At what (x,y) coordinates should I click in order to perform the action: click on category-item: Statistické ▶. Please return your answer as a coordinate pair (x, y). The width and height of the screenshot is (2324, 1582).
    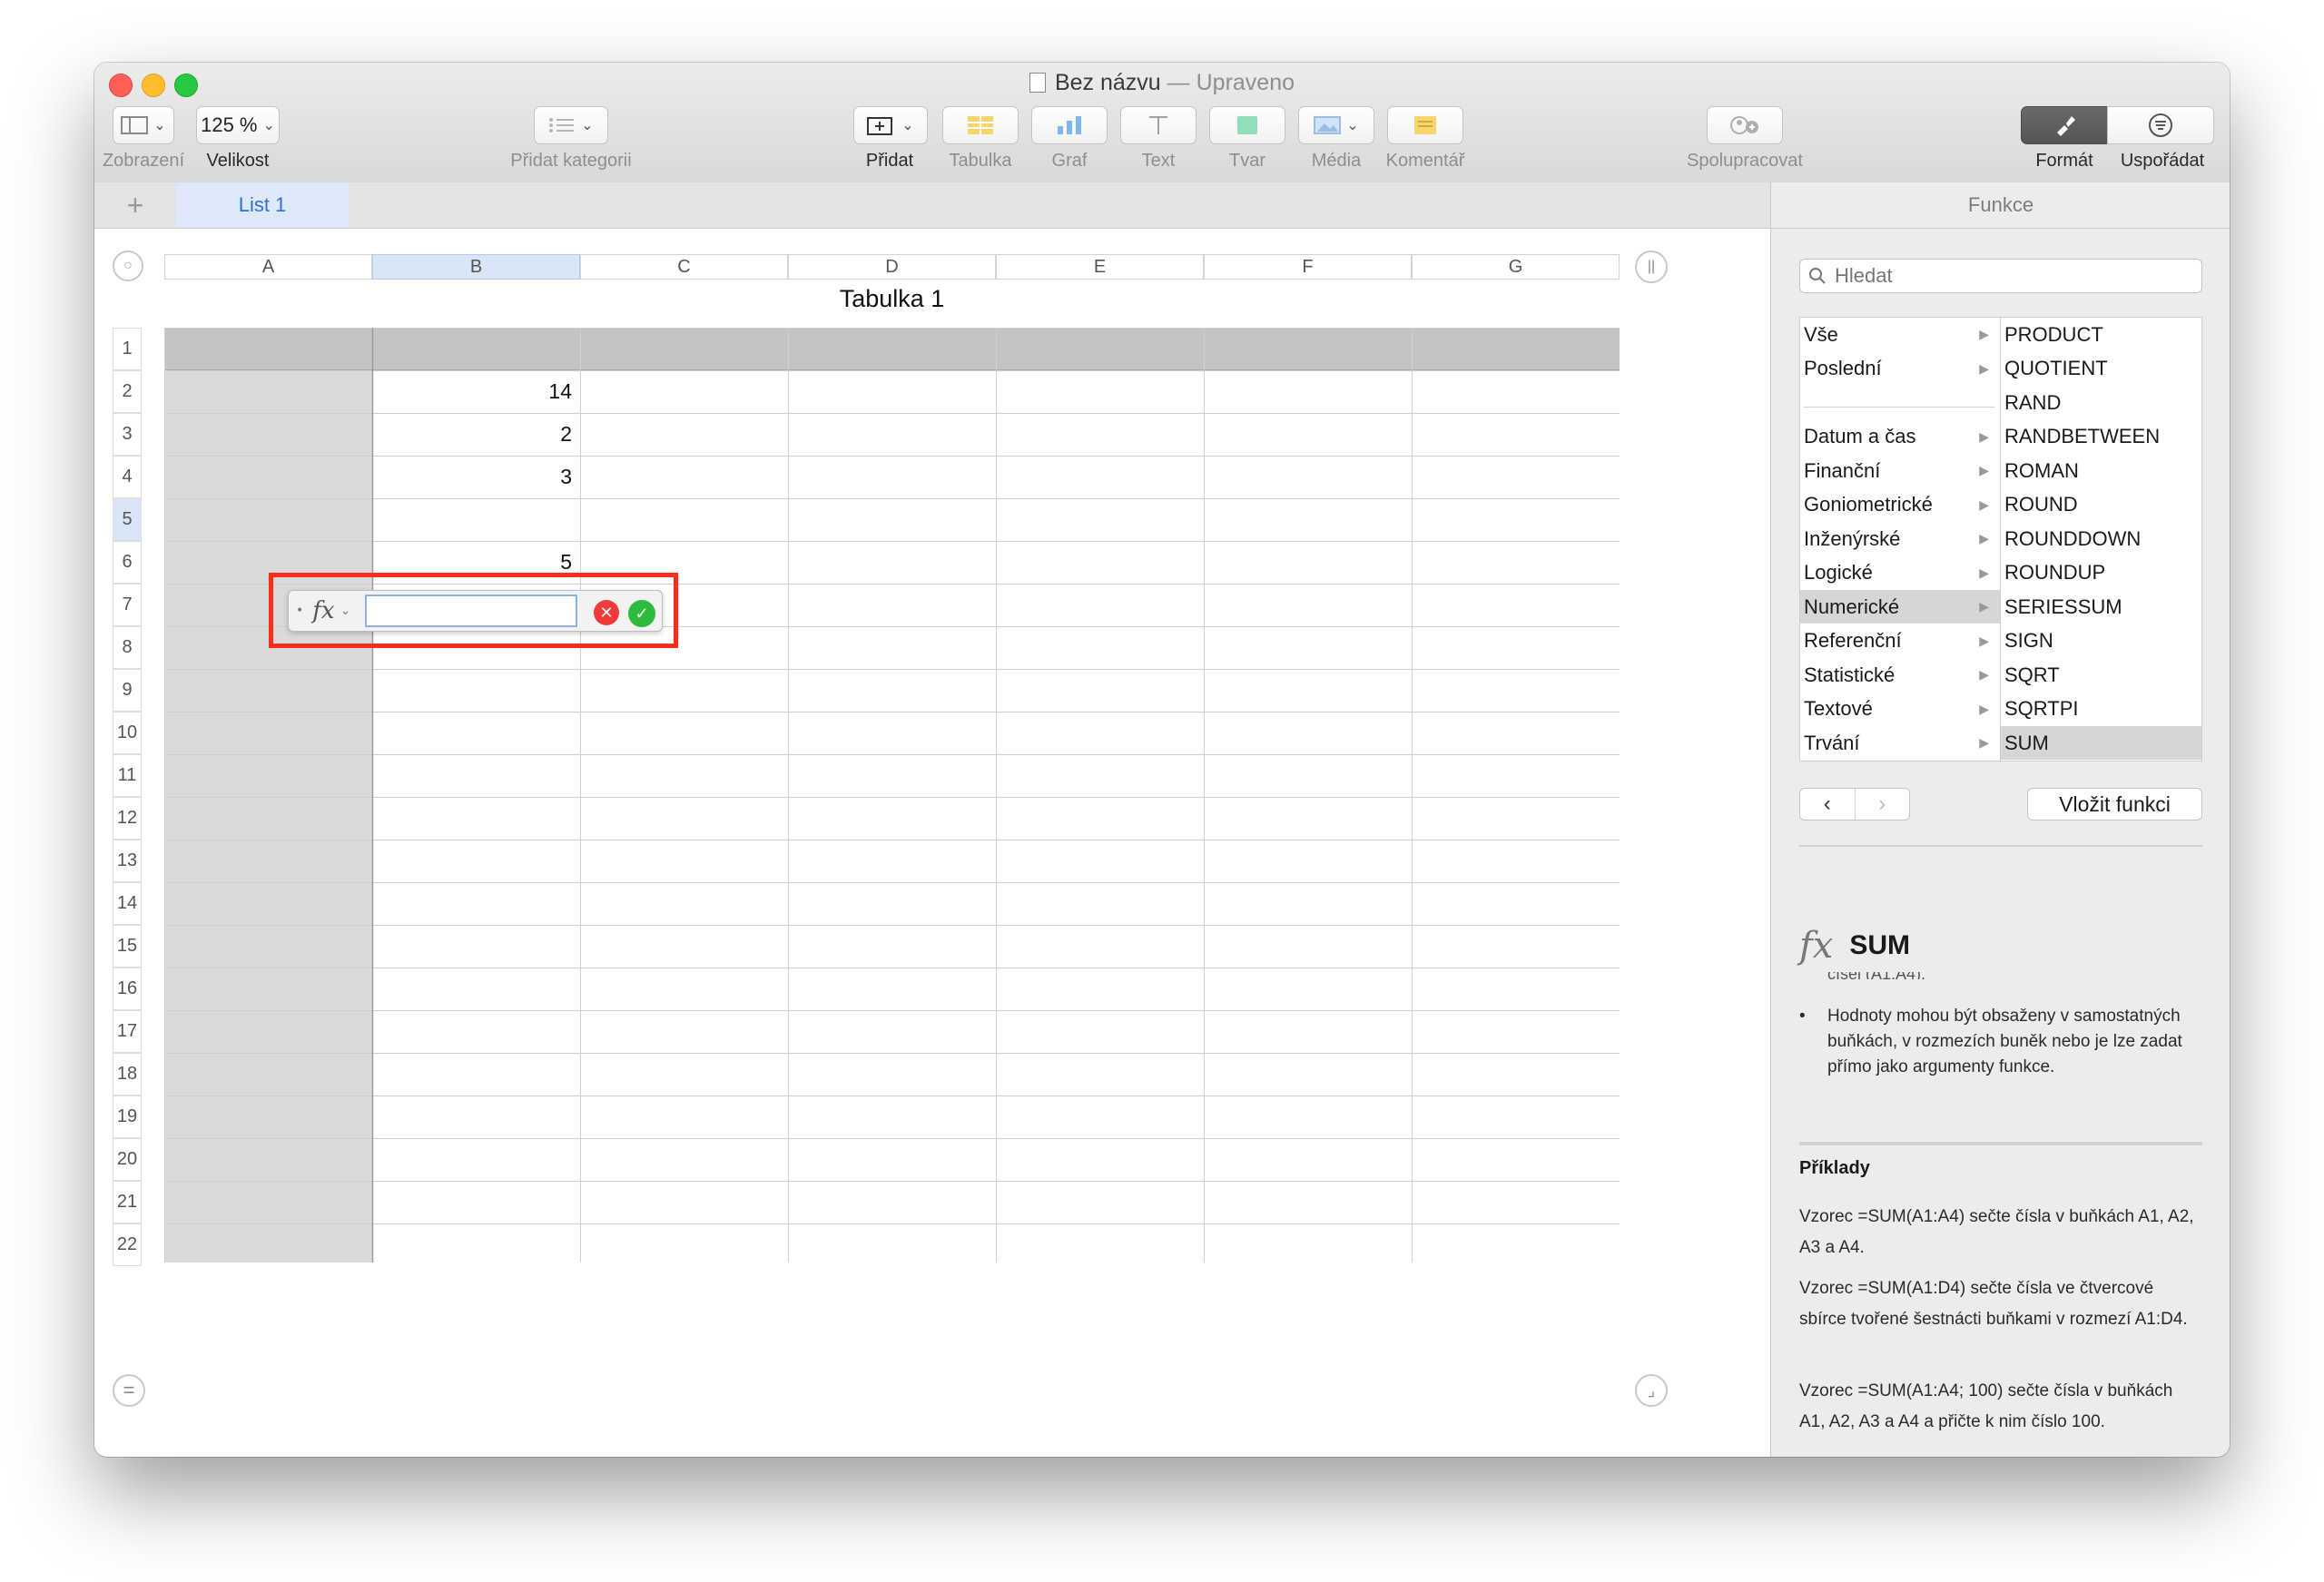
    Looking at the image, I should click on (1900, 675).